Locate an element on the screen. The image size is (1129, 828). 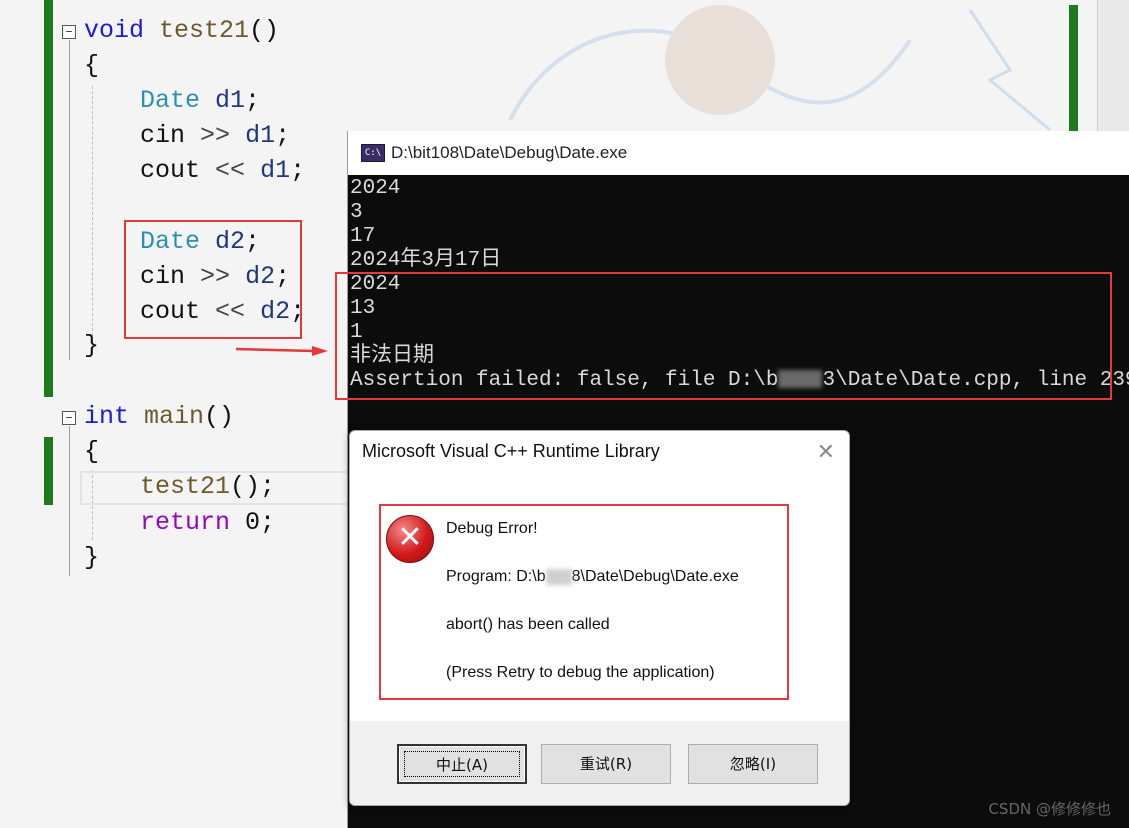
code-line: int main() is located at coordinates (159, 416).